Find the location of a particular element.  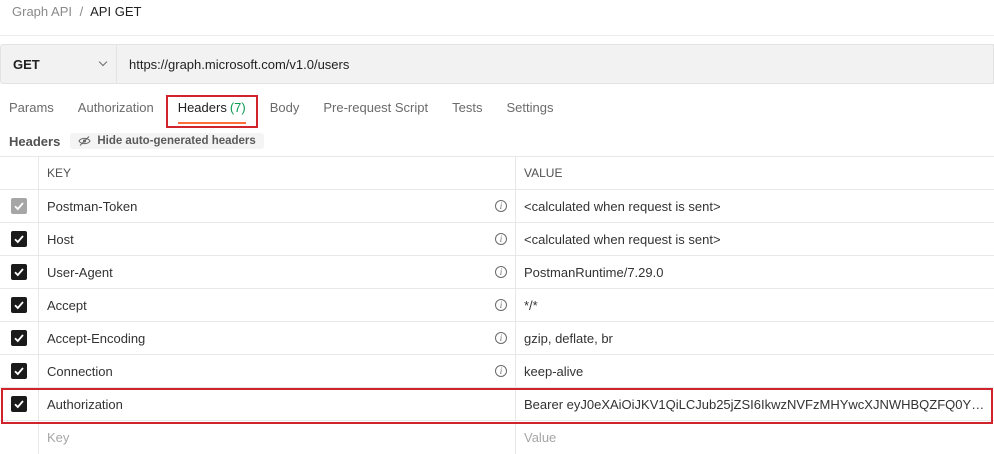

request-bar: GET is located at coordinates (497, 64).